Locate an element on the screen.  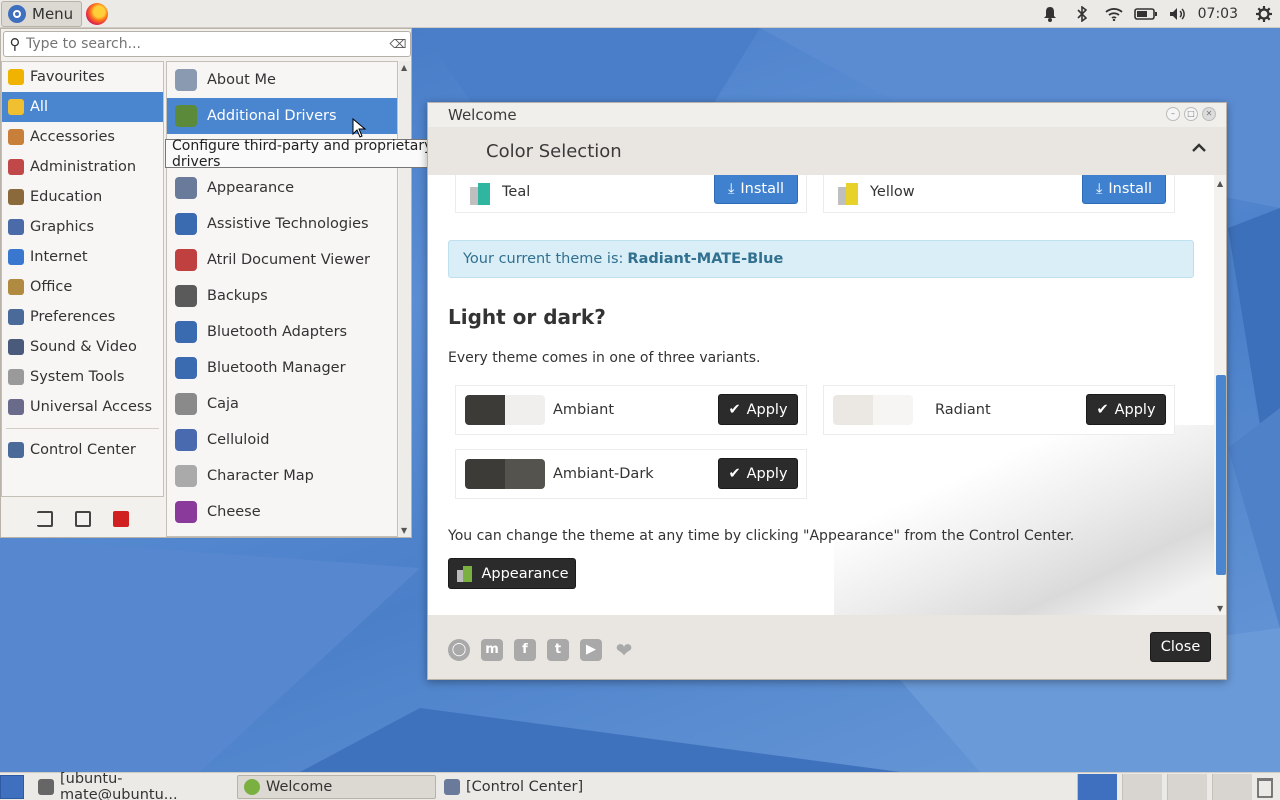
category-item-accessories: Accessories is located at coordinates (82, 137).